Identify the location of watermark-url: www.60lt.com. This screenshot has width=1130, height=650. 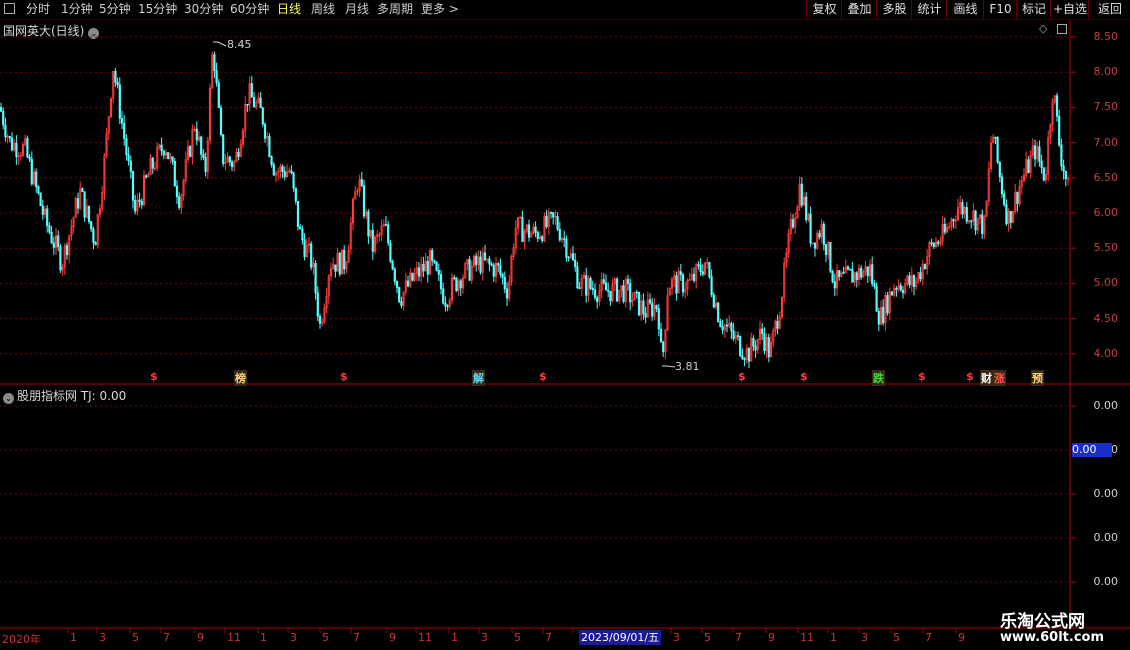
(1052, 637).